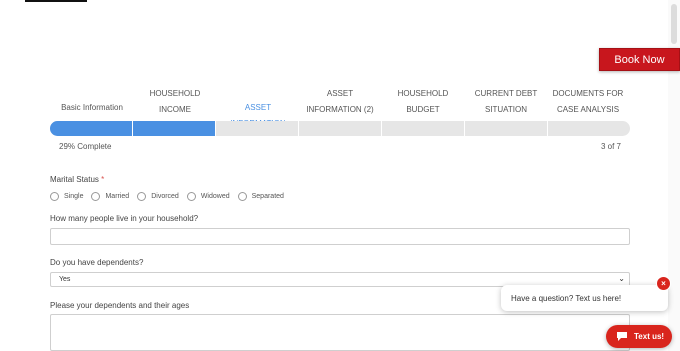 The width and height of the screenshot is (680, 351). I want to click on chevron-down-icon: ⌄, so click(621, 278).